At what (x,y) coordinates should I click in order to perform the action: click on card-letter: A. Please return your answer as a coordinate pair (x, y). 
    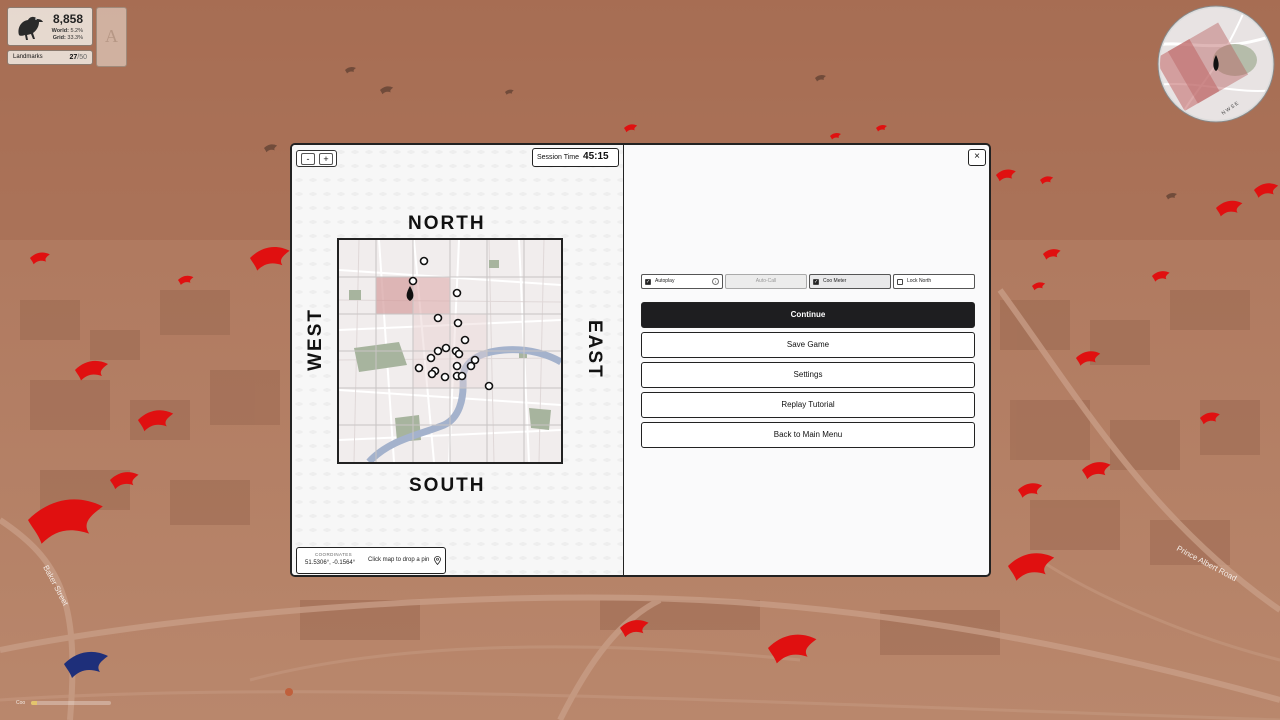
    Looking at the image, I should click on (111, 36).